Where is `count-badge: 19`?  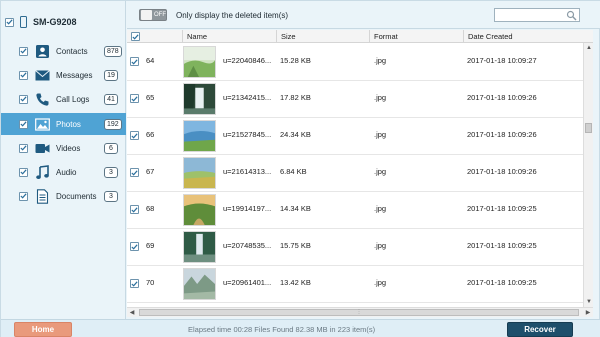 count-badge: 19 is located at coordinates (111, 75).